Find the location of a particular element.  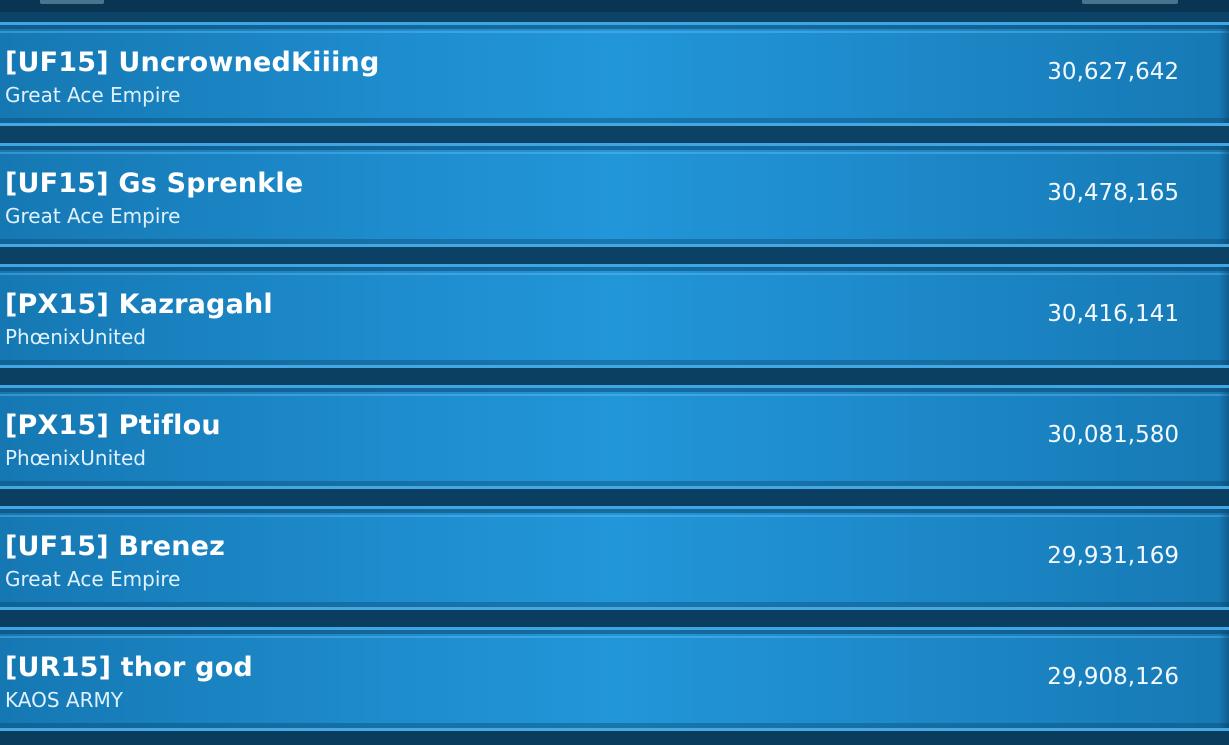

alliance-name: KAOS ARMY is located at coordinates (64, 700).